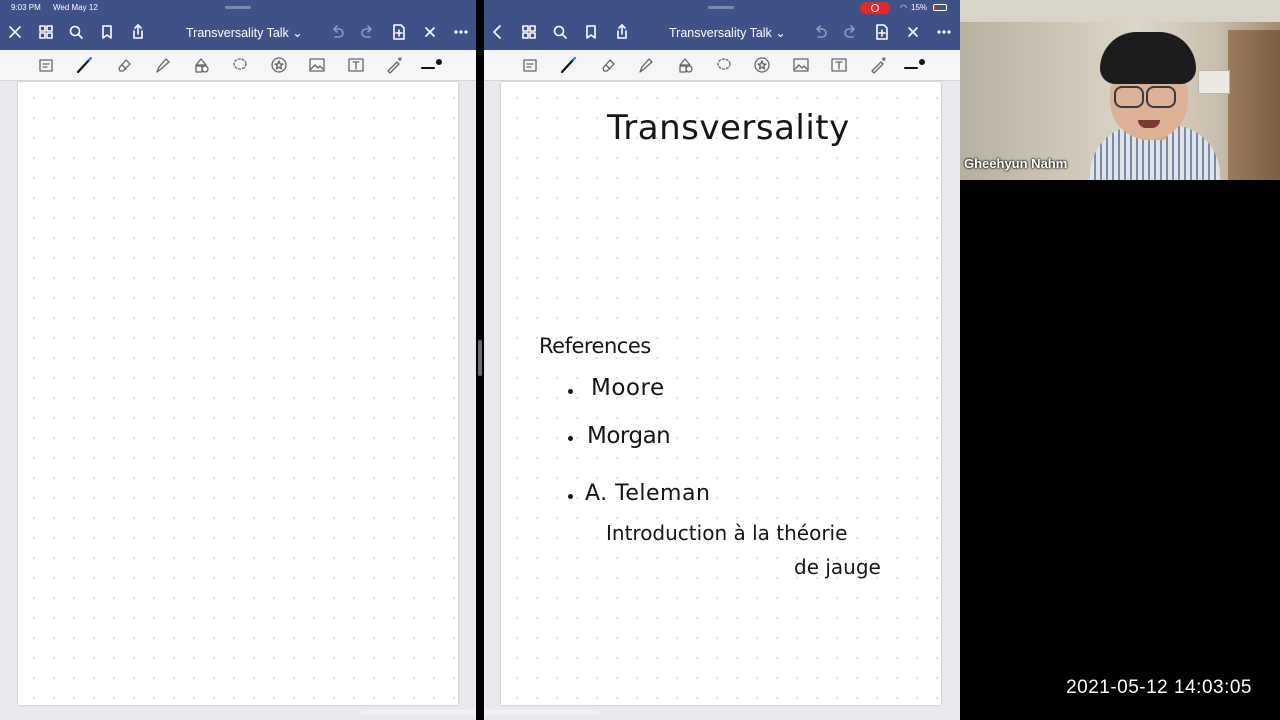 The image size is (1280, 720). I want to click on left-nav-bar: 9:03 PM Wed May 12 Transversality Talk ⌄, so click(238, 25).